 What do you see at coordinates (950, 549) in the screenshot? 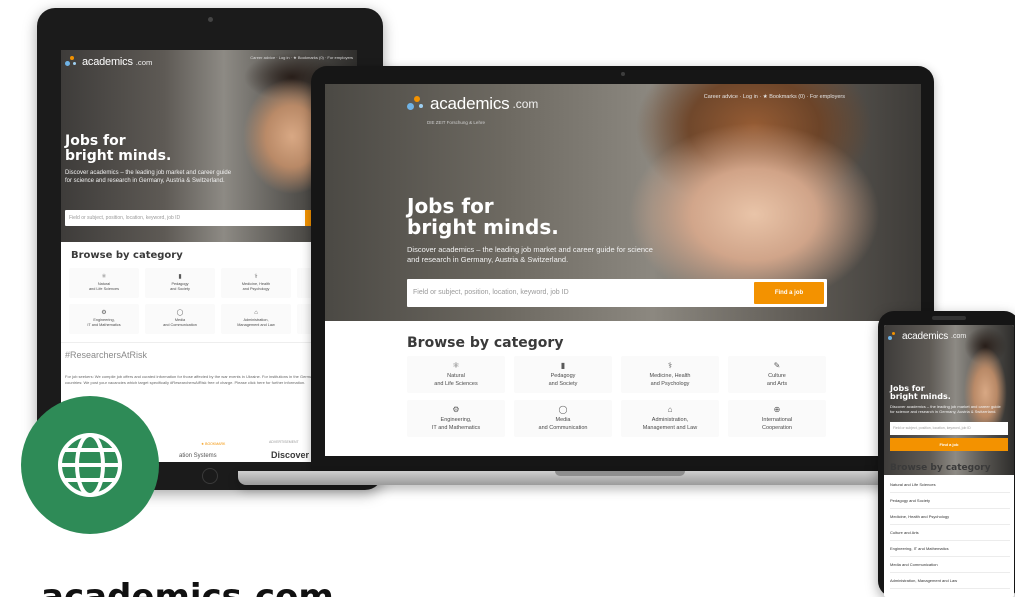
I see `list-item: Engineering, IT and Mathematics` at bounding box center [950, 549].